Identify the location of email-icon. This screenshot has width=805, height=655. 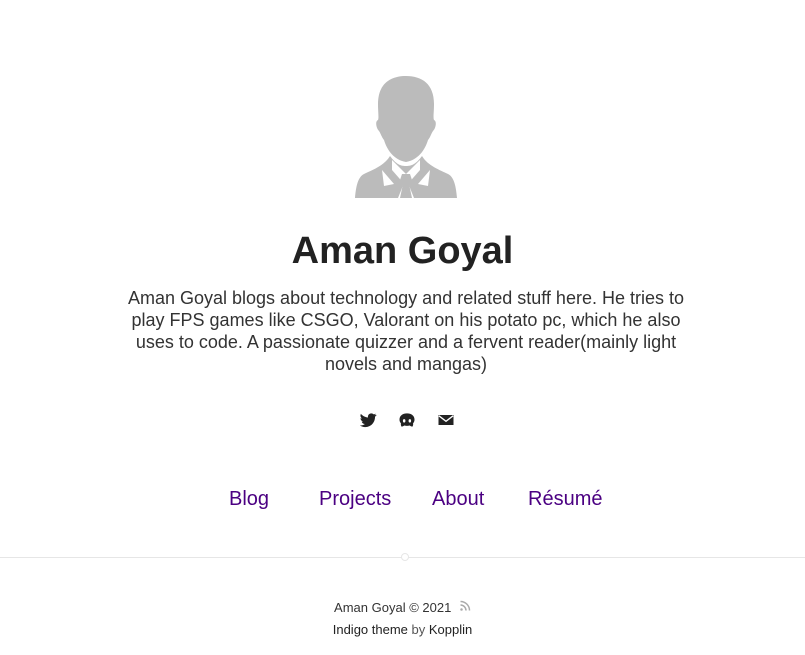
(446, 420).